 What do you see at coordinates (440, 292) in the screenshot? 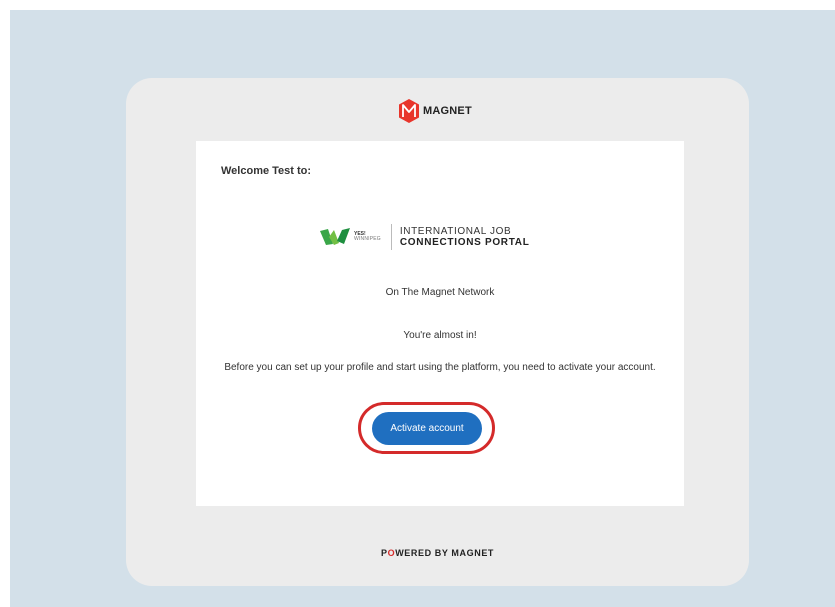
I see `network-text: On The Magnet Network` at bounding box center [440, 292].